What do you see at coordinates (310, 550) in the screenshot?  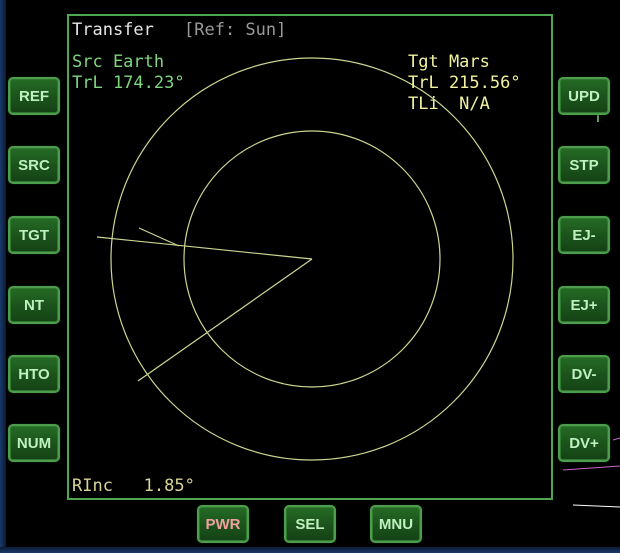 I see `panel-bottom-edge` at bounding box center [310, 550].